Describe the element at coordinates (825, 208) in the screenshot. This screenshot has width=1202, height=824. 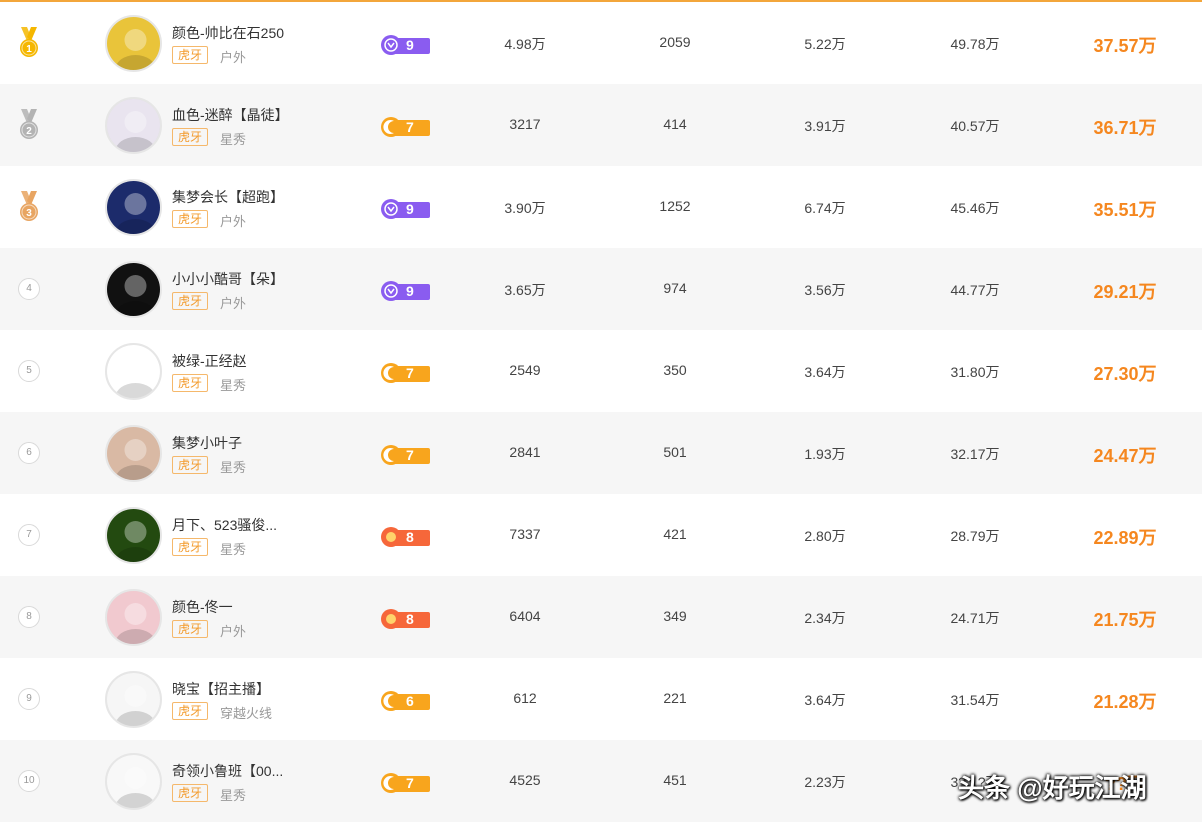
I see `stat-3: 6.74万` at that location.